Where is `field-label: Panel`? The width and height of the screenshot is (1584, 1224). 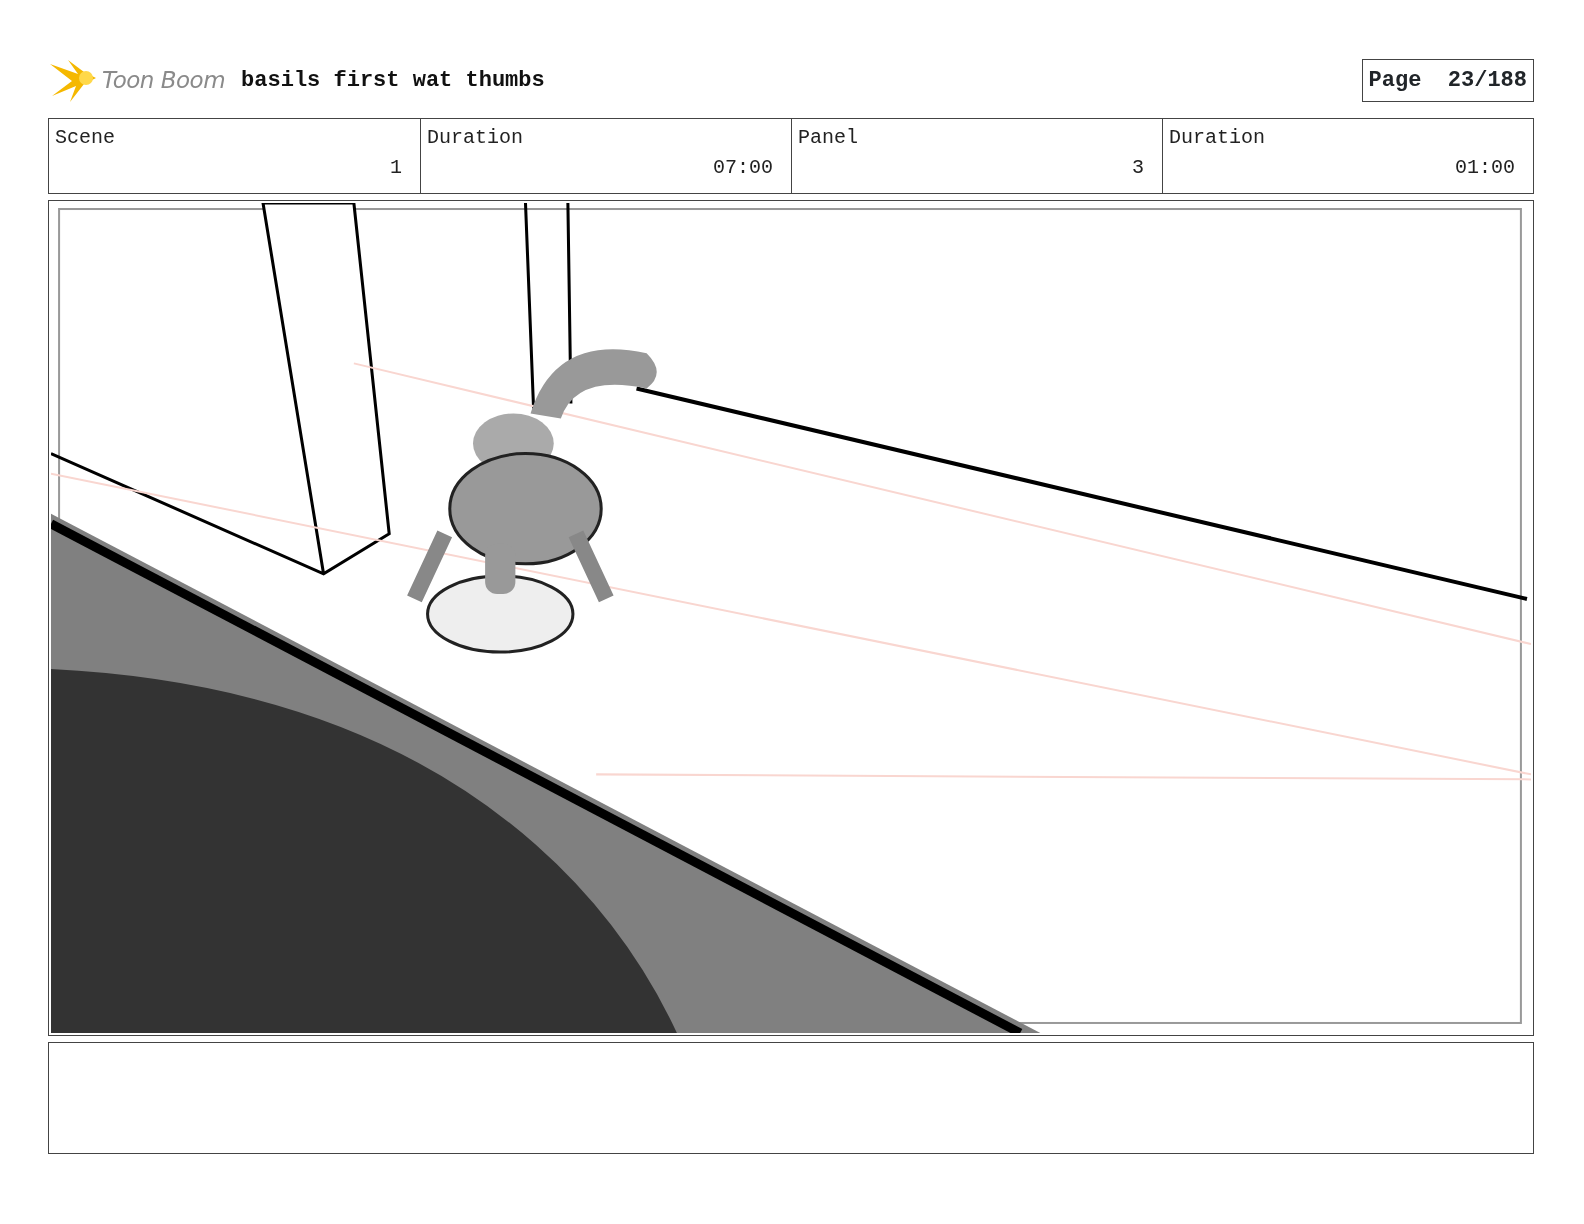 field-label: Panel is located at coordinates (828, 138).